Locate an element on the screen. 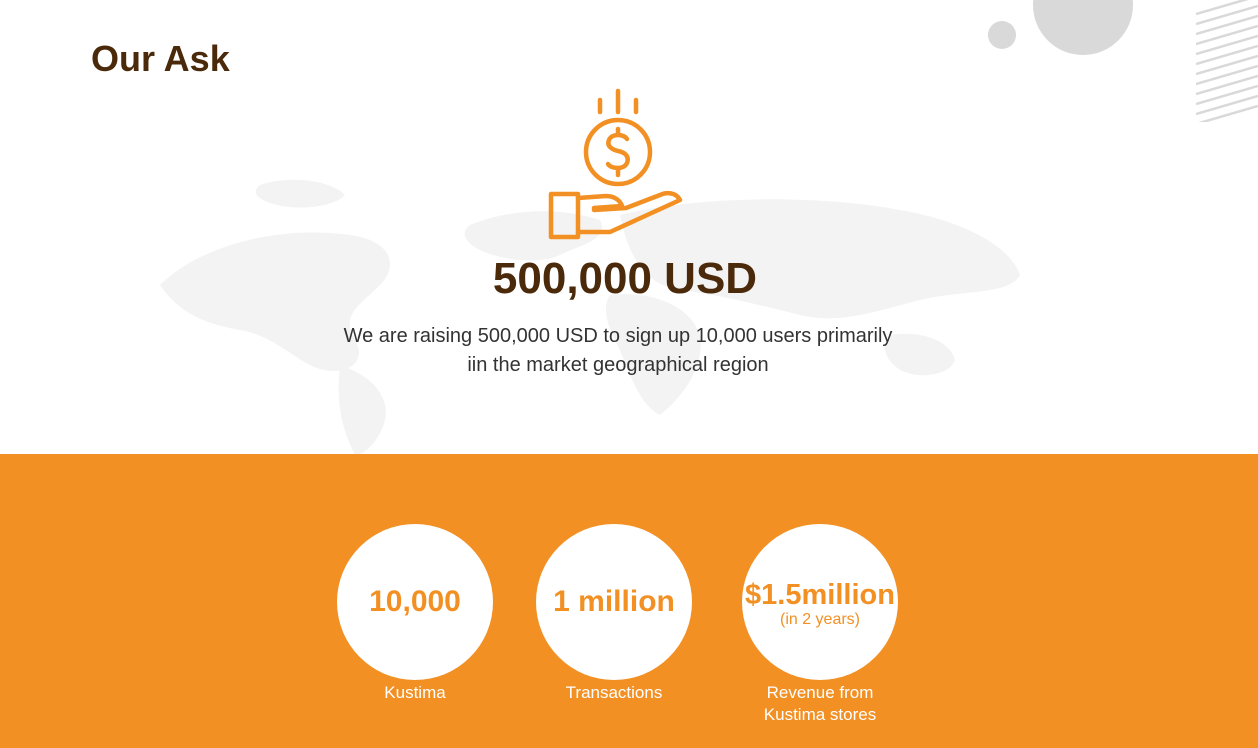 This screenshot has height=748, width=1258. decorative-stripes is located at coordinates (1227, 61).